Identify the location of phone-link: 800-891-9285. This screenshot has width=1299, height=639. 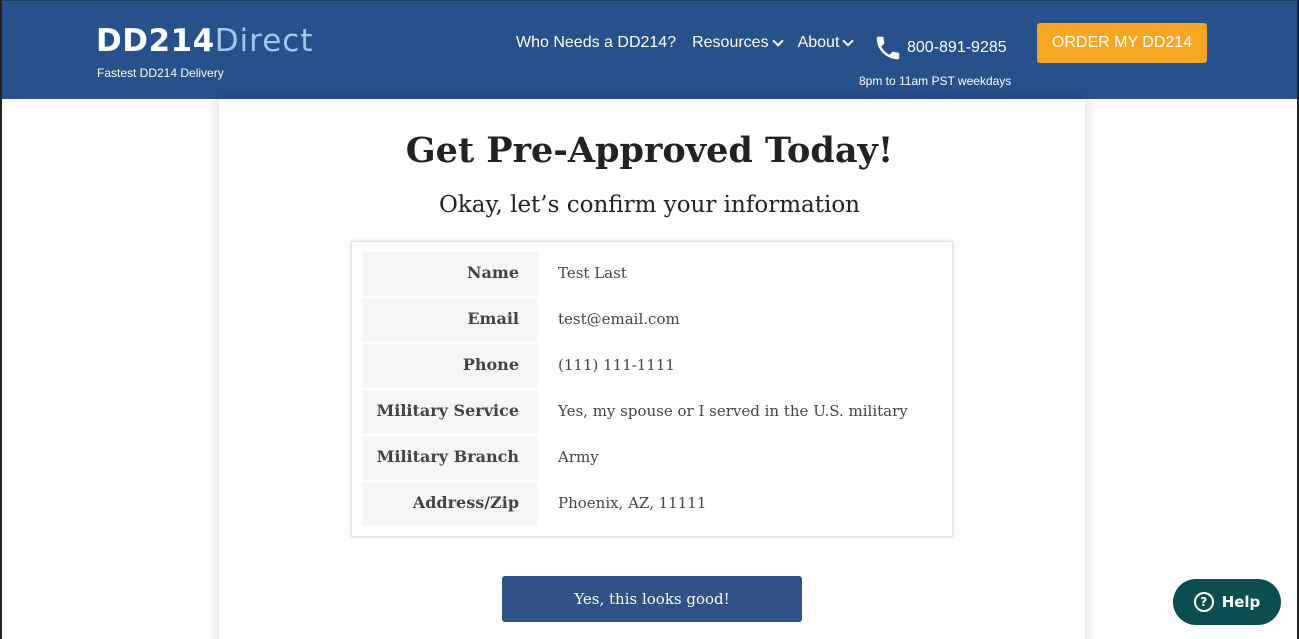
(940, 48).